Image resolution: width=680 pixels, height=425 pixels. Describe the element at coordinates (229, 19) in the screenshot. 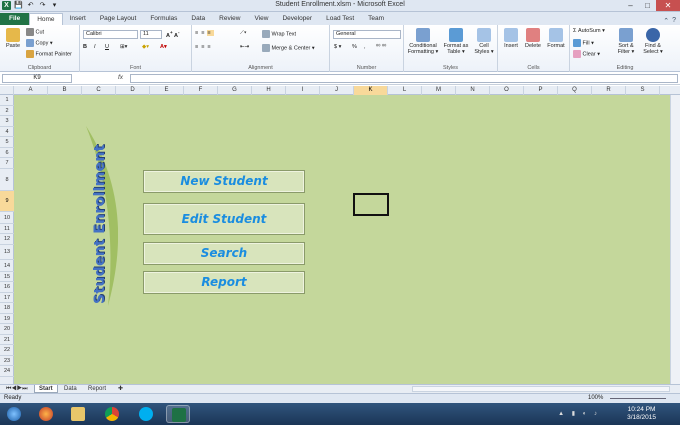

I see `tab-review: Review` at that location.